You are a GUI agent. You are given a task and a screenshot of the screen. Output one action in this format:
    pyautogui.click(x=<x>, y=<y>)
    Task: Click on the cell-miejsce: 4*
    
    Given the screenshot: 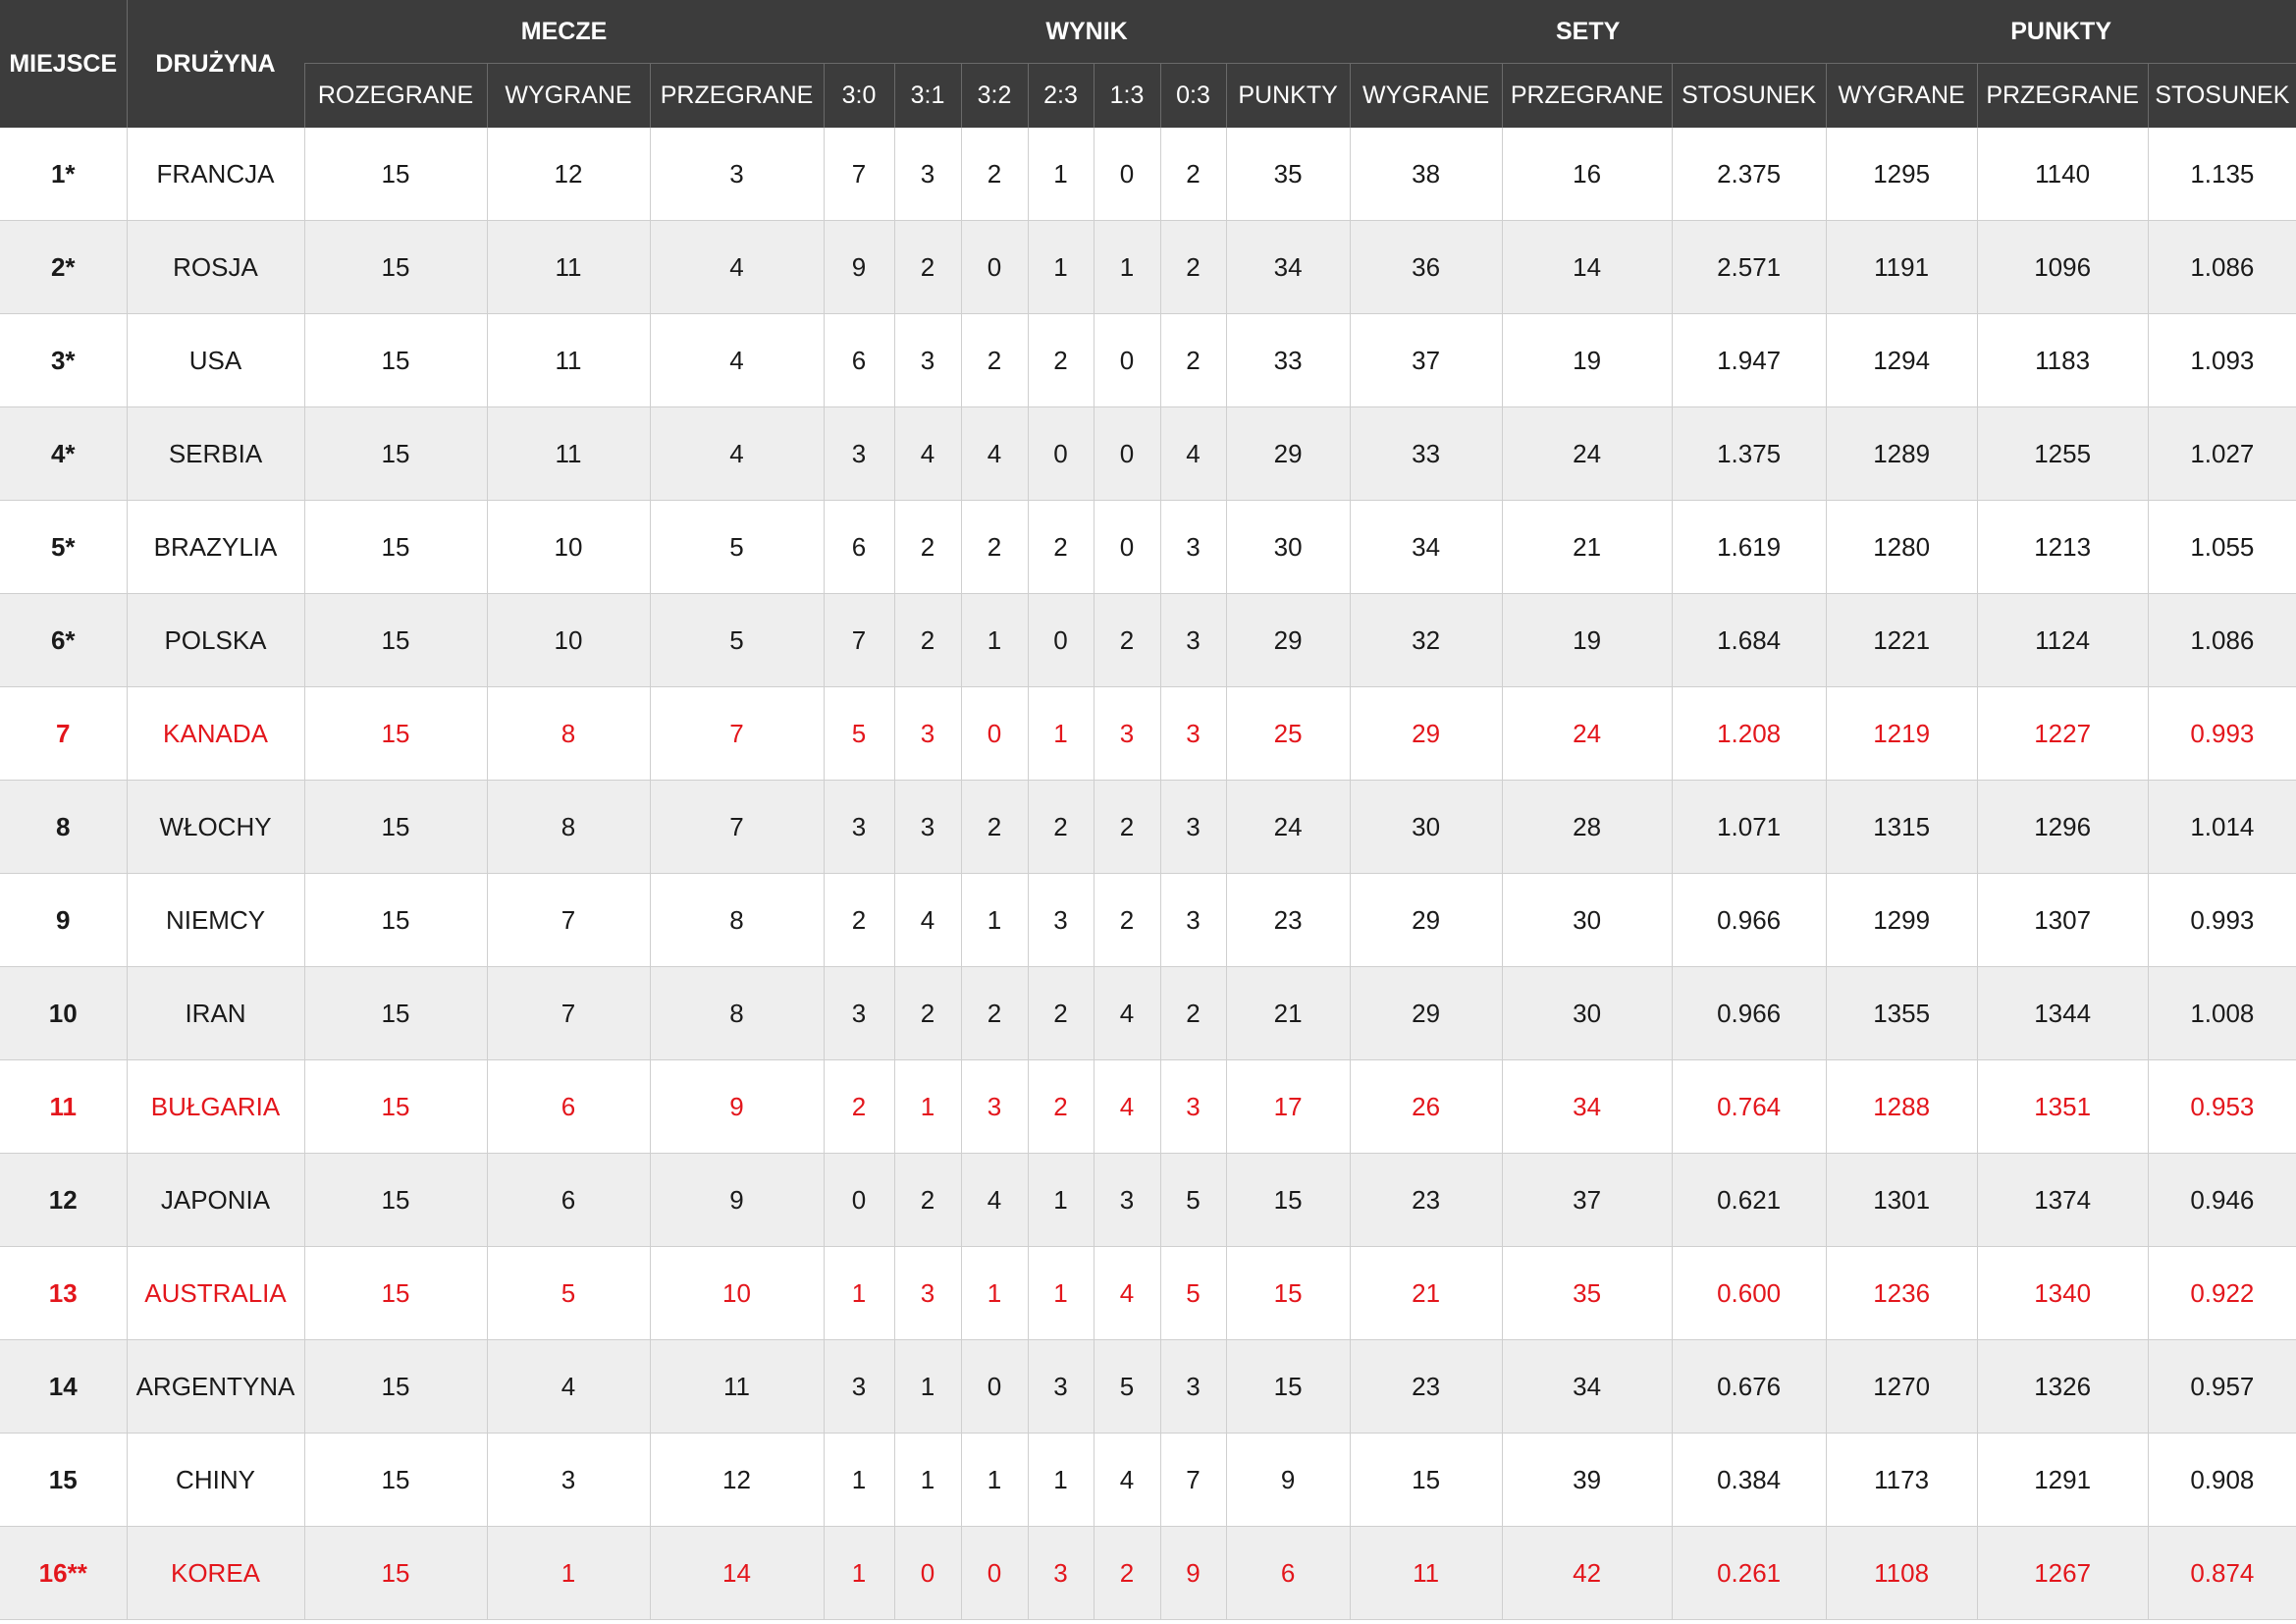 What is the action you would take?
    pyautogui.click(x=63, y=453)
    